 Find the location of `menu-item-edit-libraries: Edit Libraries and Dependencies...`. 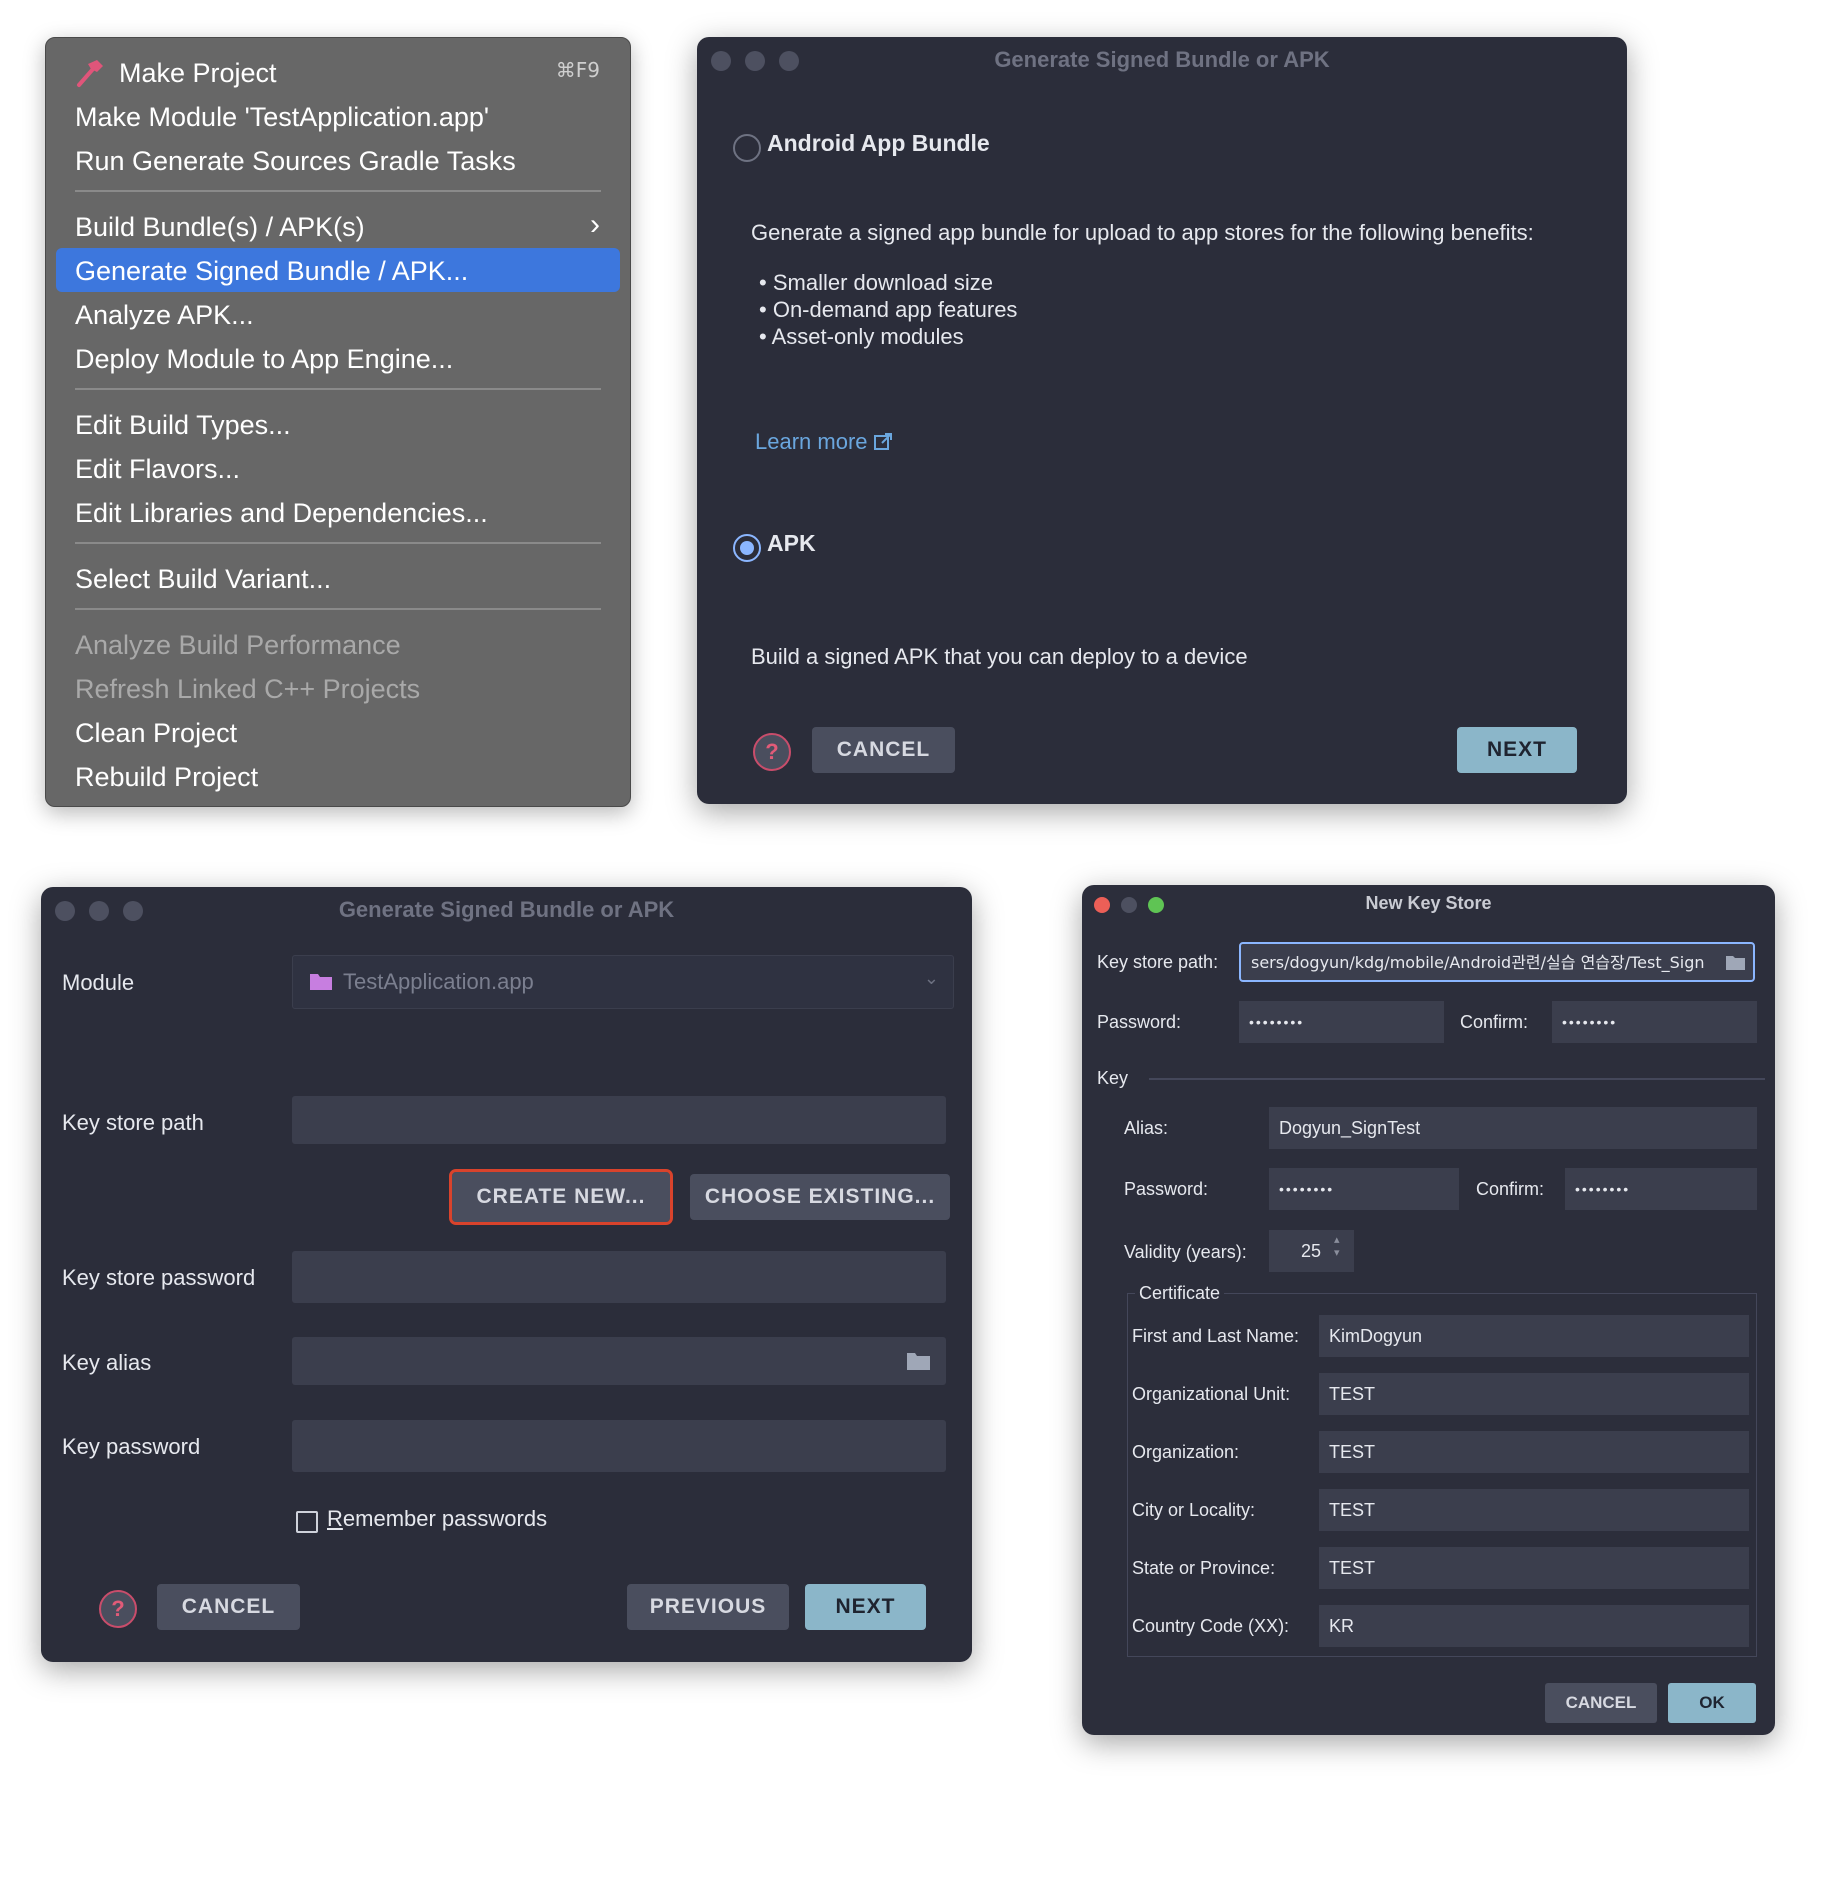

menu-item-edit-libraries: Edit Libraries and Dependencies... is located at coordinates (281, 513).